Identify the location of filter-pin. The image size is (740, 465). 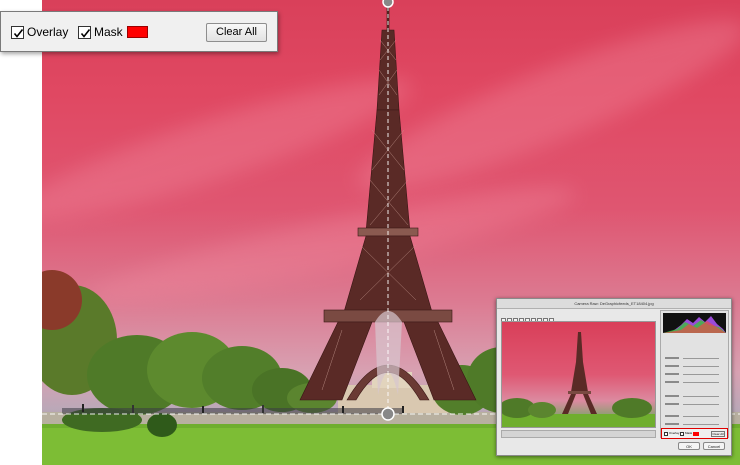
(388, 414).